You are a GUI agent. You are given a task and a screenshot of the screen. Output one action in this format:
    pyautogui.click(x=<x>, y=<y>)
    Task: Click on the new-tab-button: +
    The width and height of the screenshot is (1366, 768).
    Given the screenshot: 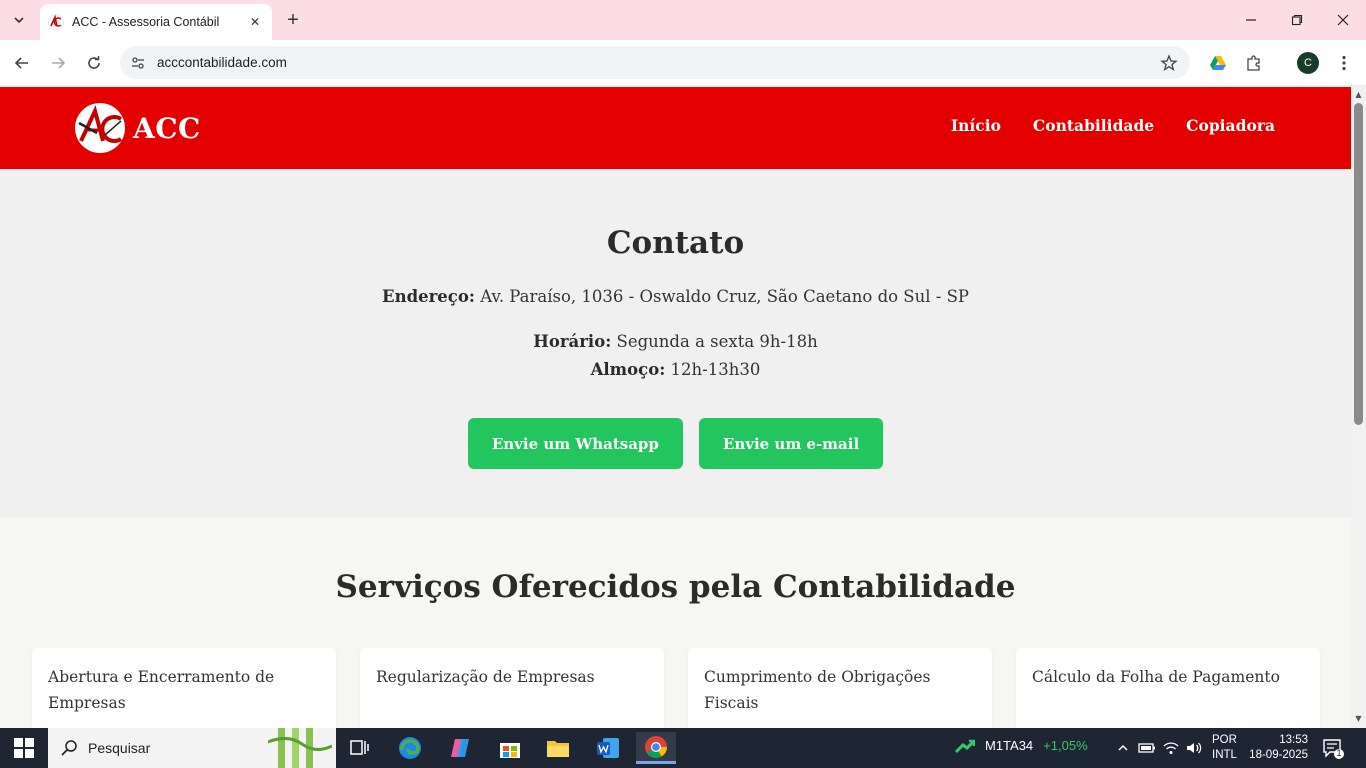 What is the action you would take?
    pyautogui.click(x=293, y=20)
    